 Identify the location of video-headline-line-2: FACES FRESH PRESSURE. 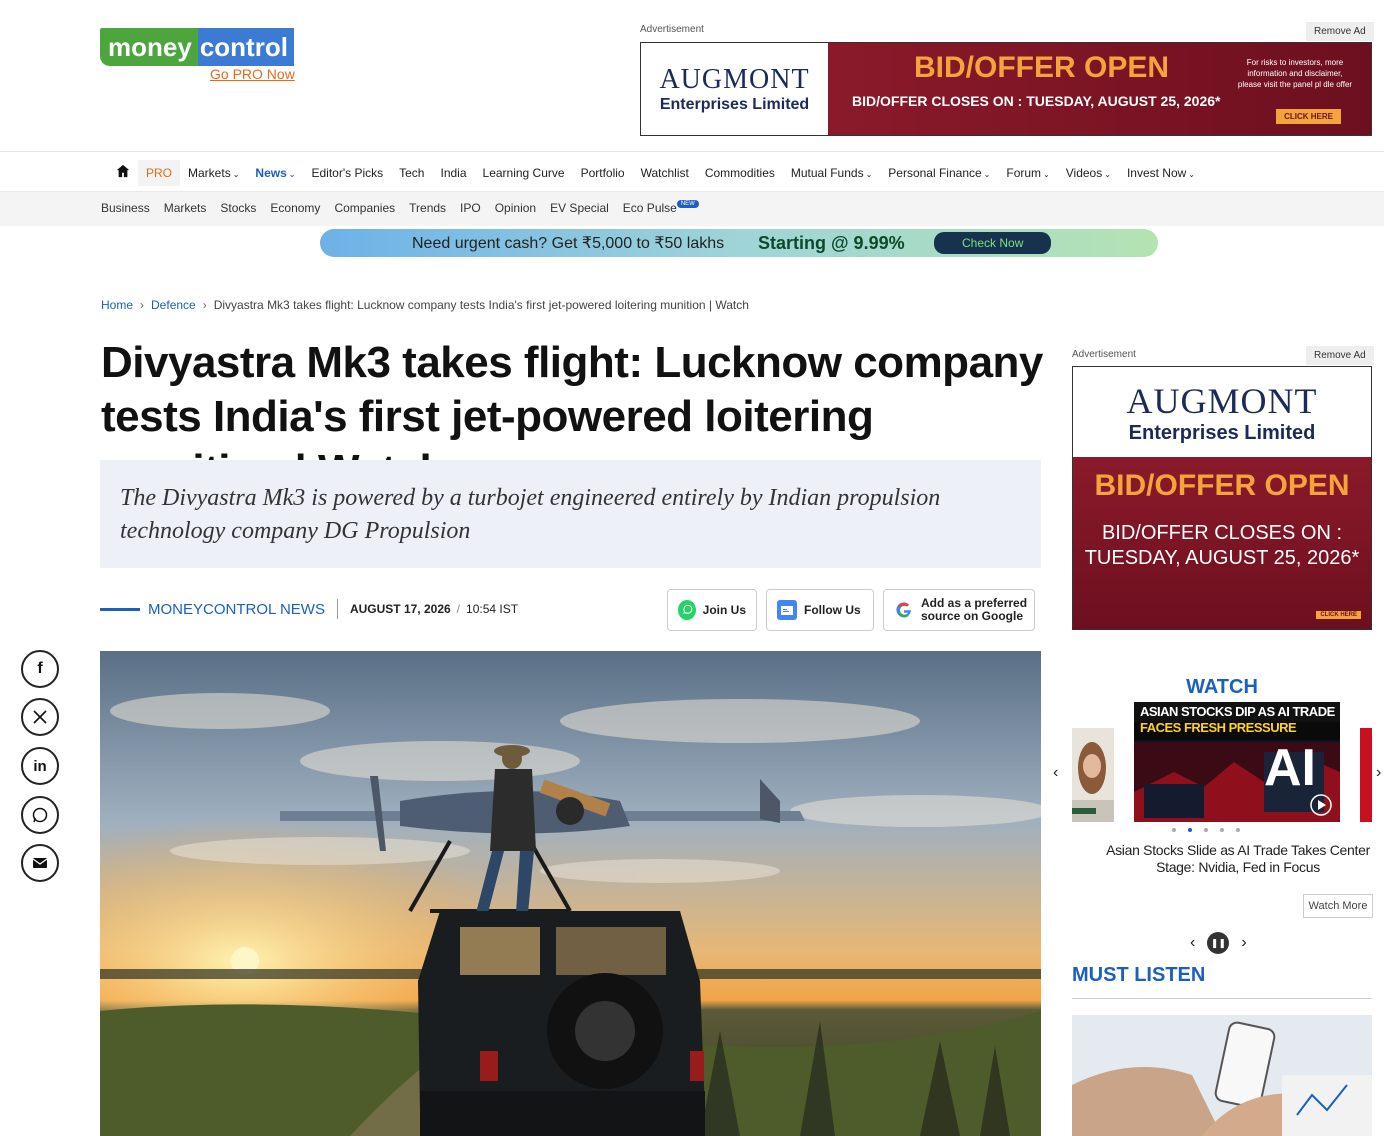
(1218, 727).